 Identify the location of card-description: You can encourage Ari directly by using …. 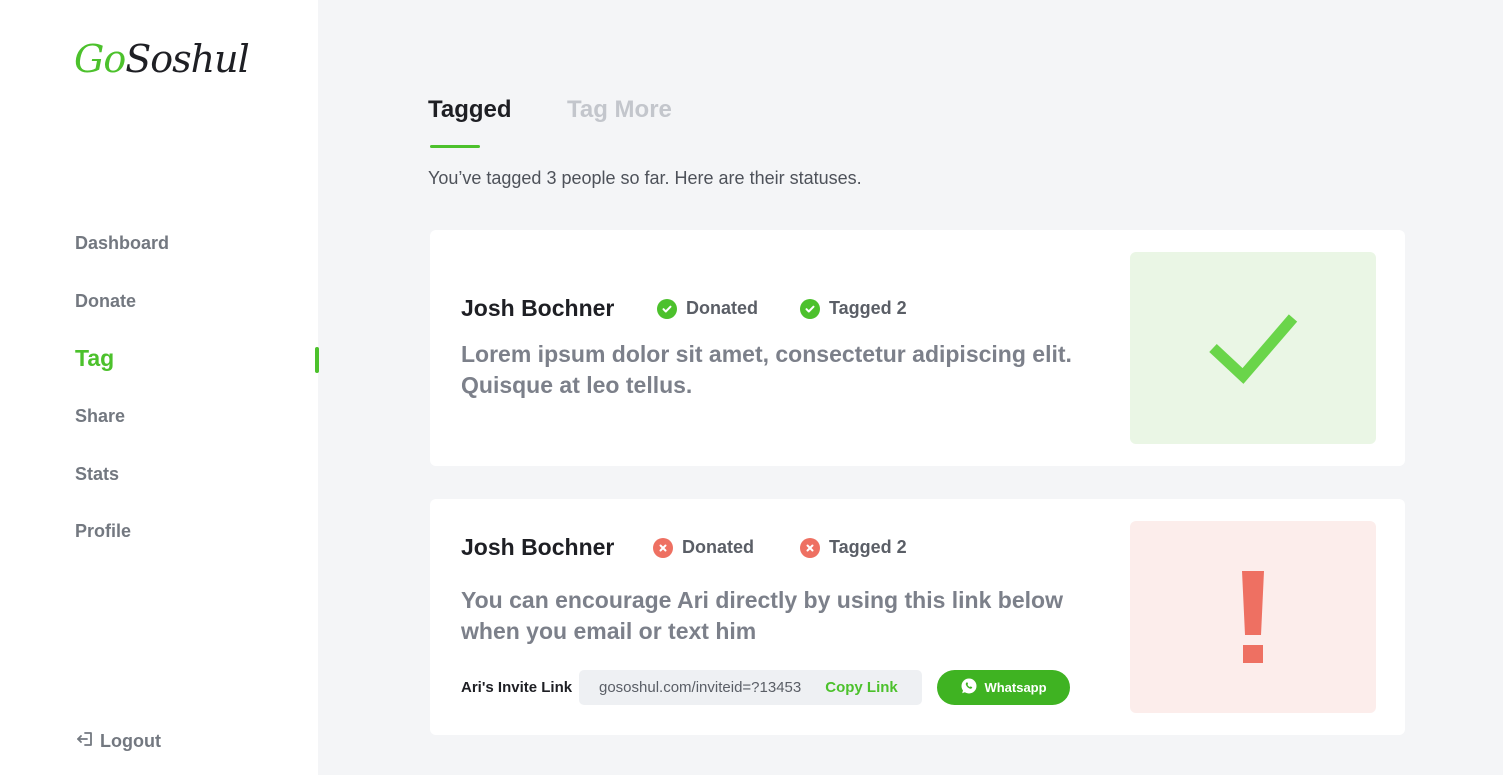
(762, 615).